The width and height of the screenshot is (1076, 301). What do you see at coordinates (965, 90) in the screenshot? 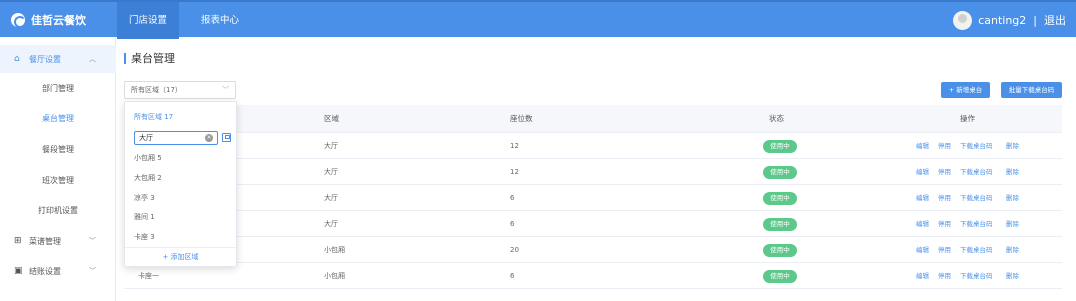
I see `new-table-button: + 新增桌台` at bounding box center [965, 90].